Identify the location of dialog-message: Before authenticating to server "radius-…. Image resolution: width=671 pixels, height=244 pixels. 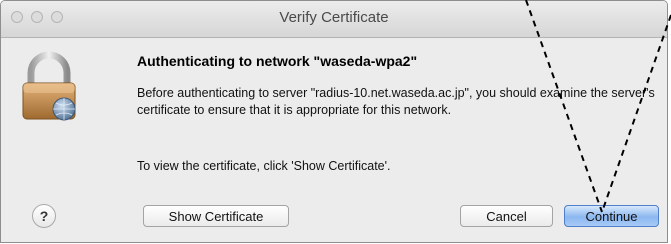
(396, 101).